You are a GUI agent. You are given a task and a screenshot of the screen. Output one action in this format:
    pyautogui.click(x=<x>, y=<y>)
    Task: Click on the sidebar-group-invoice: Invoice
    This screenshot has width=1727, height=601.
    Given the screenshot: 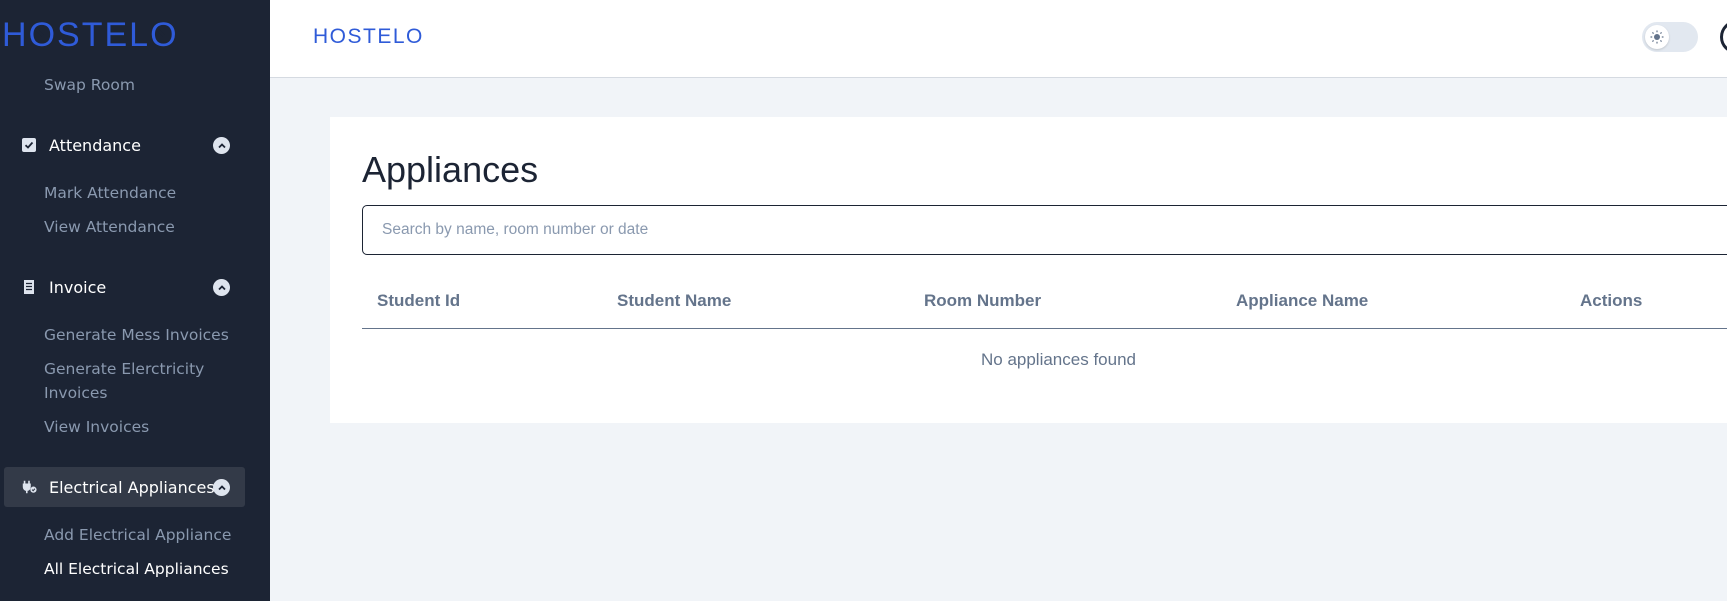 What is the action you would take?
    pyautogui.click(x=124, y=287)
    